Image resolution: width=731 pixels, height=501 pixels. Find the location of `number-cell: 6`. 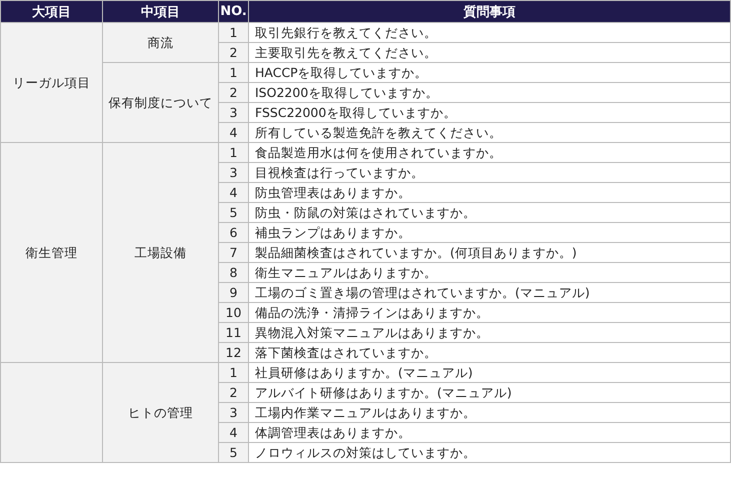

number-cell: 6 is located at coordinates (233, 232).